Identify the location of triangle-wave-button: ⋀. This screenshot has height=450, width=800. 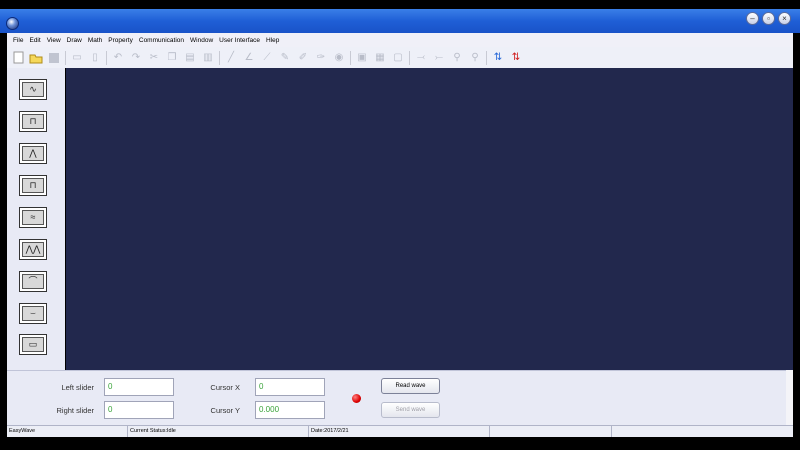
(33, 153).